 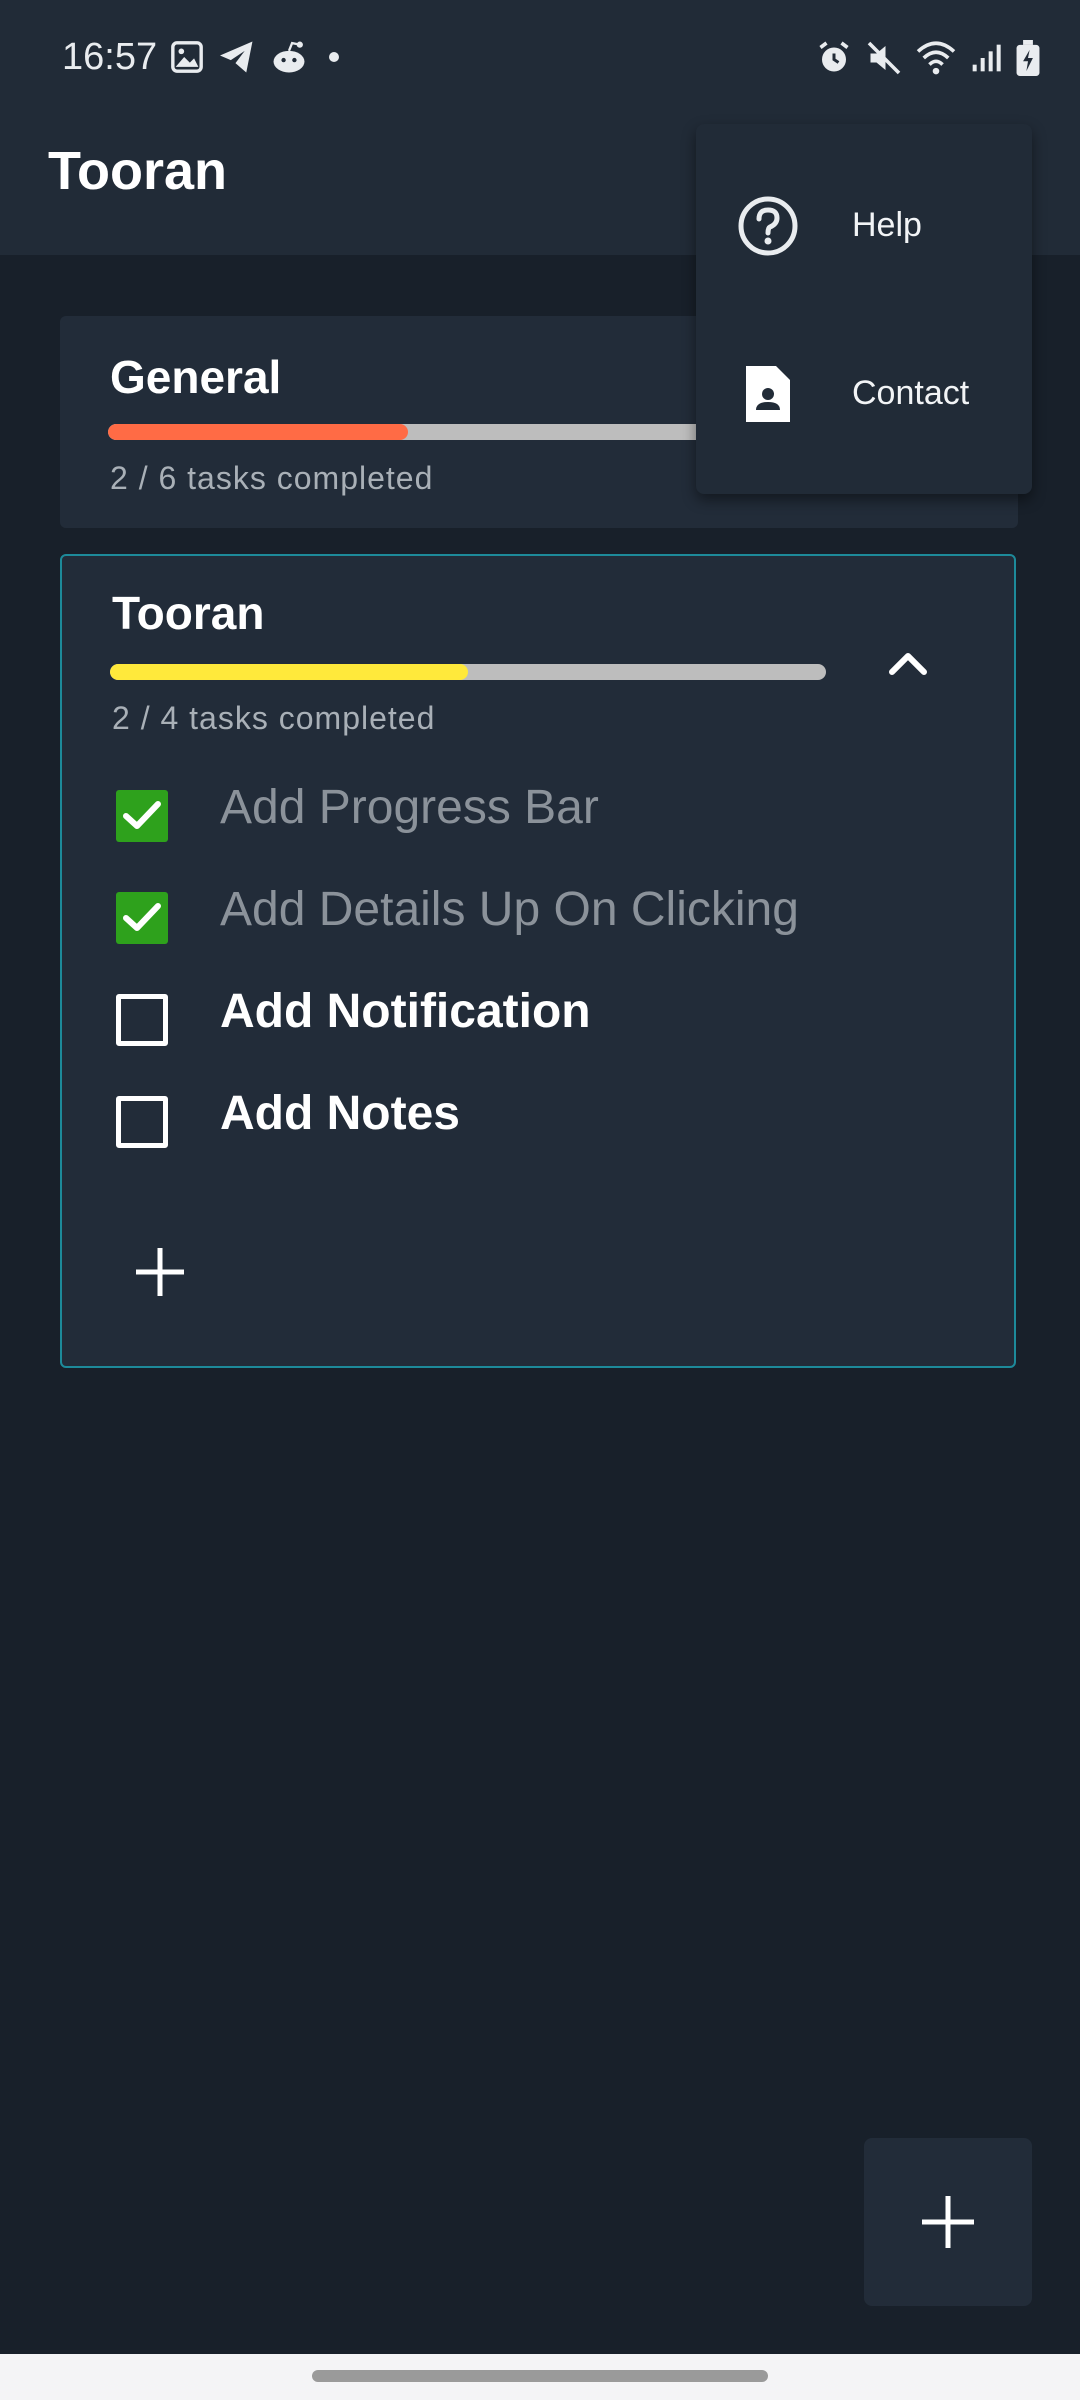 I want to click on menu-item-label: Contact, so click(x=911, y=393).